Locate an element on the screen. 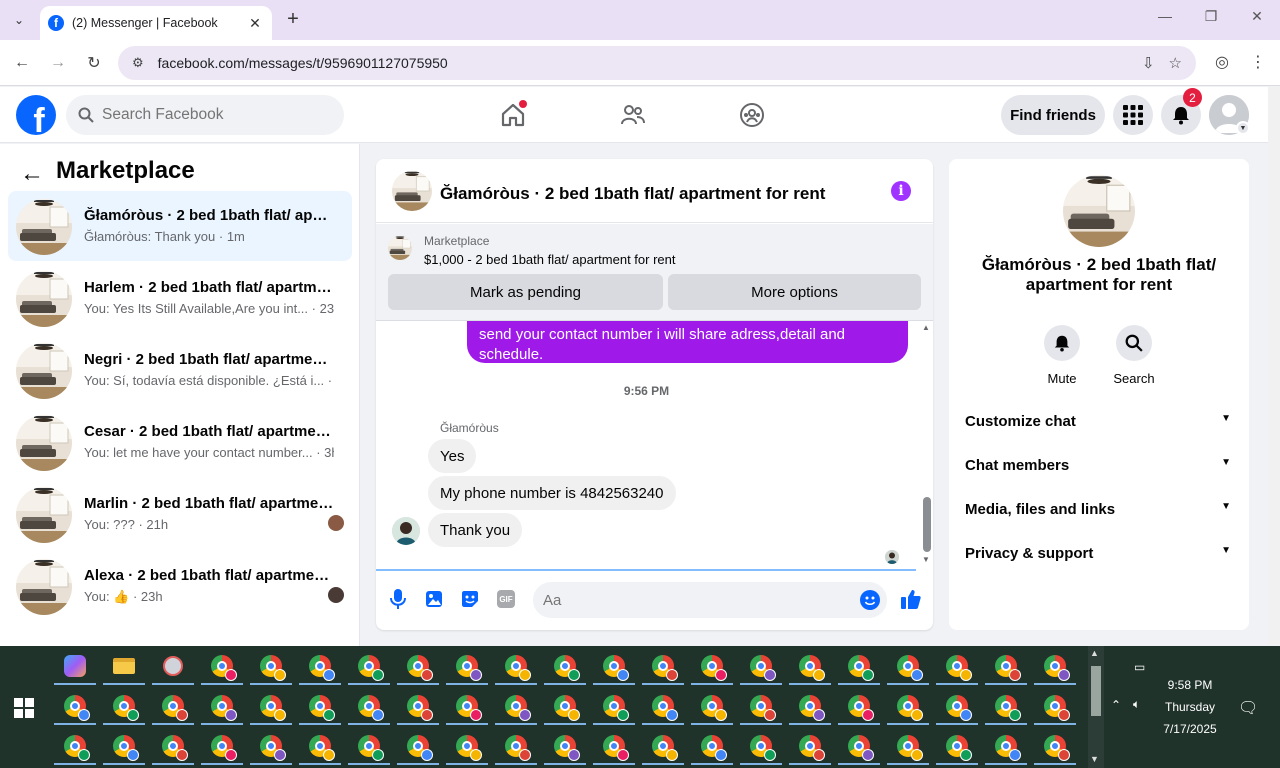  scroll-down-icon: ▼ is located at coordinates (926, 559).